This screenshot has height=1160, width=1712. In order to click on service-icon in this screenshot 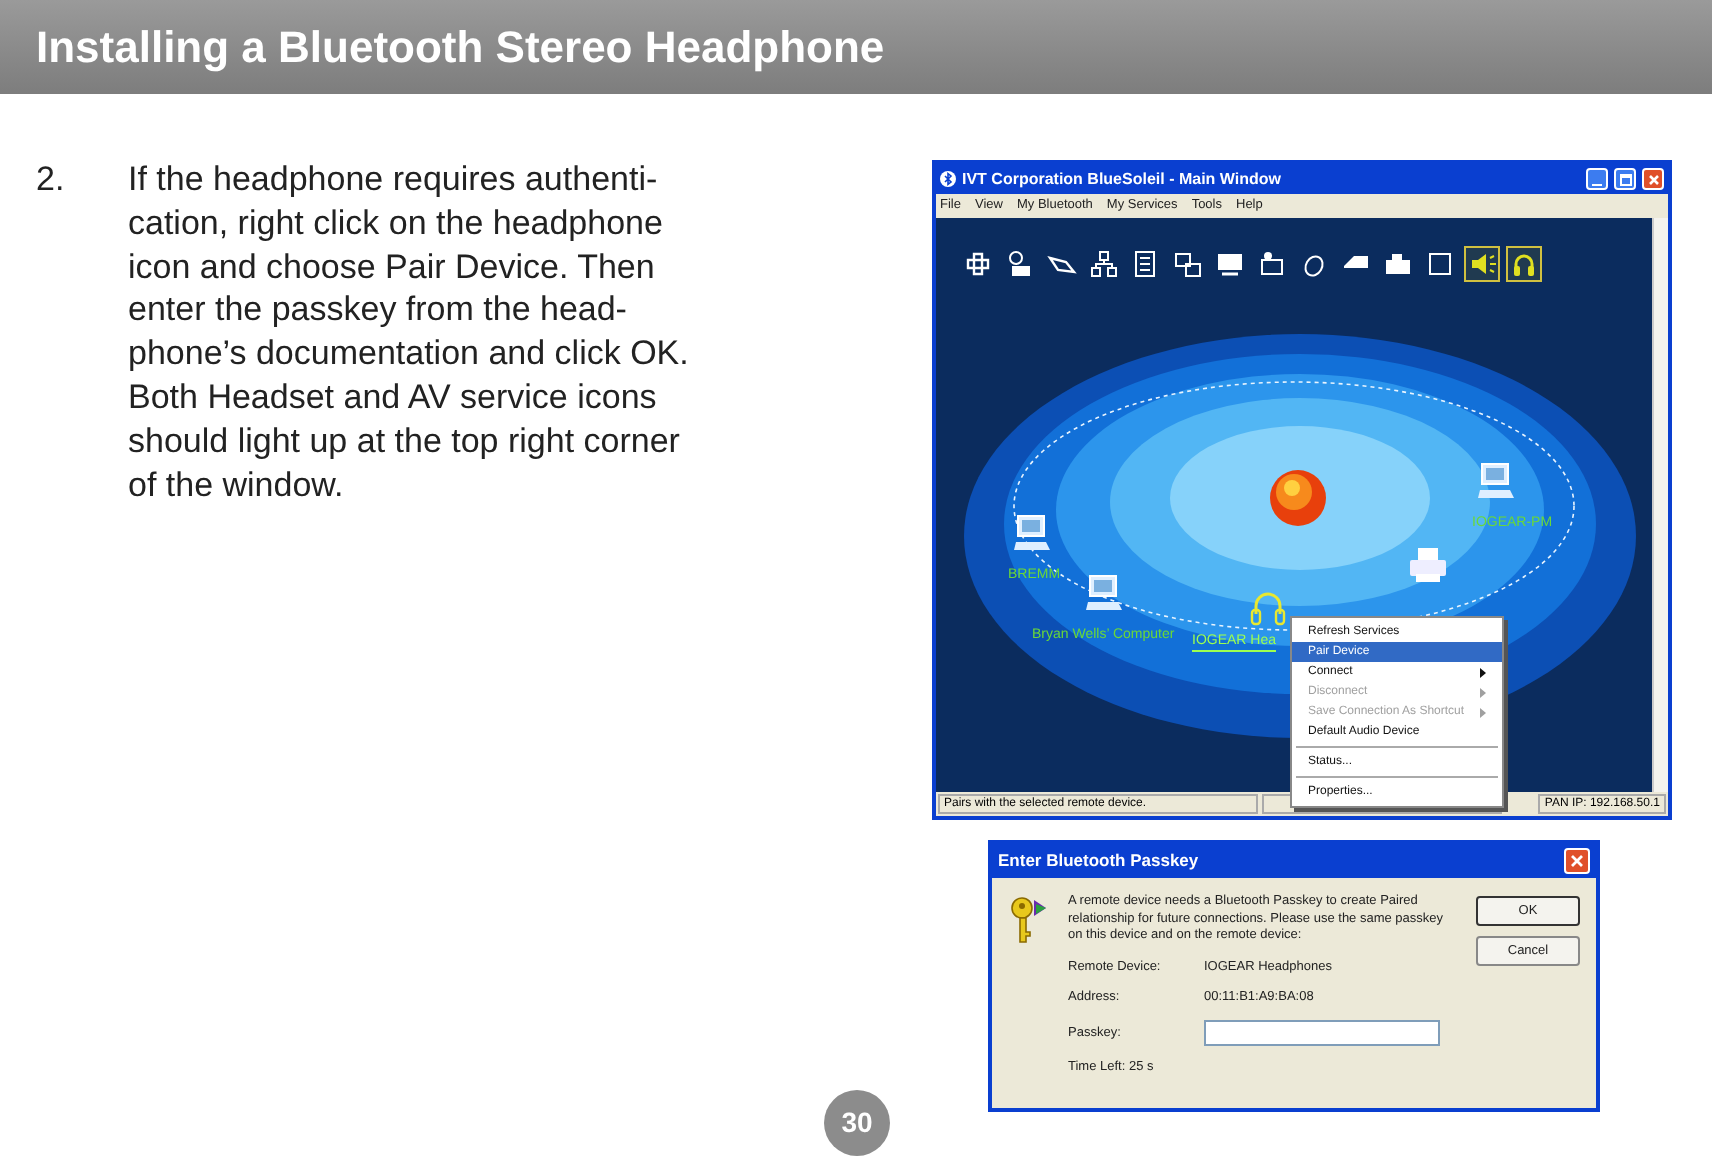, I will do `click(1104, 264)`.